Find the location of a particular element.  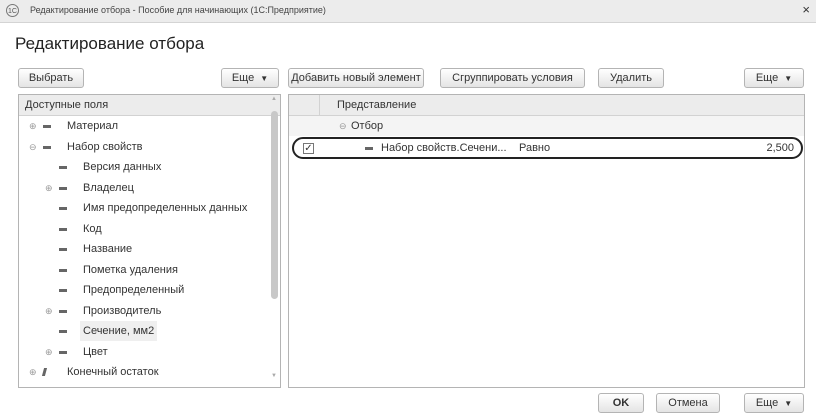

add-element-button: Добавить новый элемент is located at coordinates (356, 78).